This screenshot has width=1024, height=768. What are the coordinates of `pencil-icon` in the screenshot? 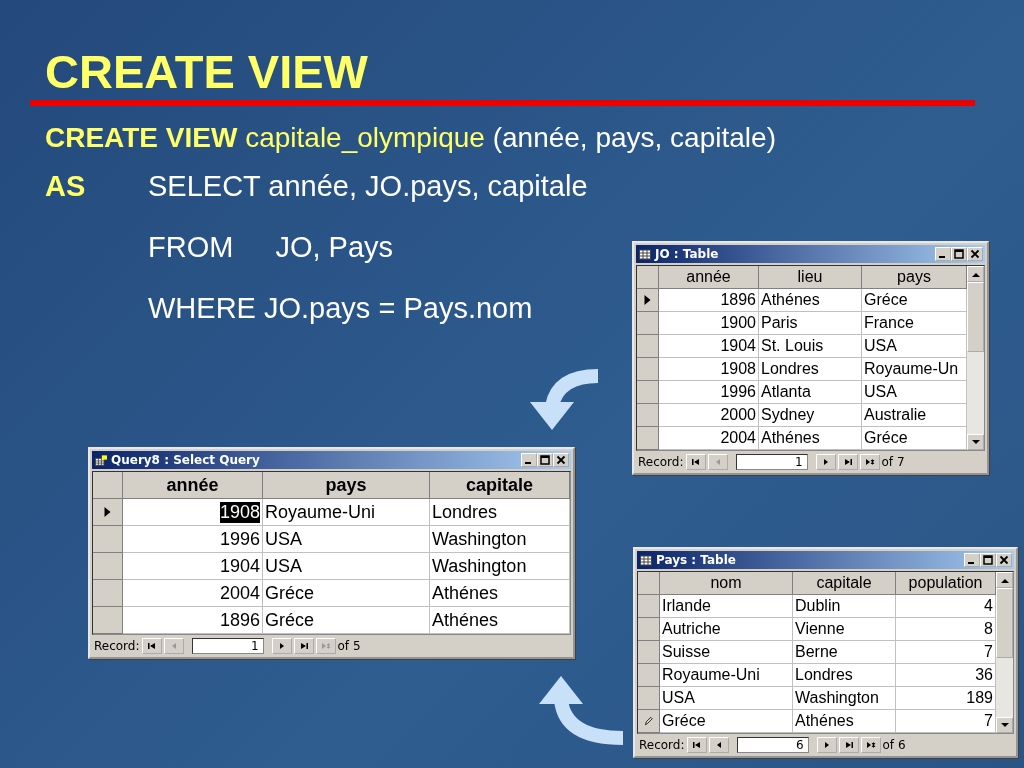 It's located at (648, 721).